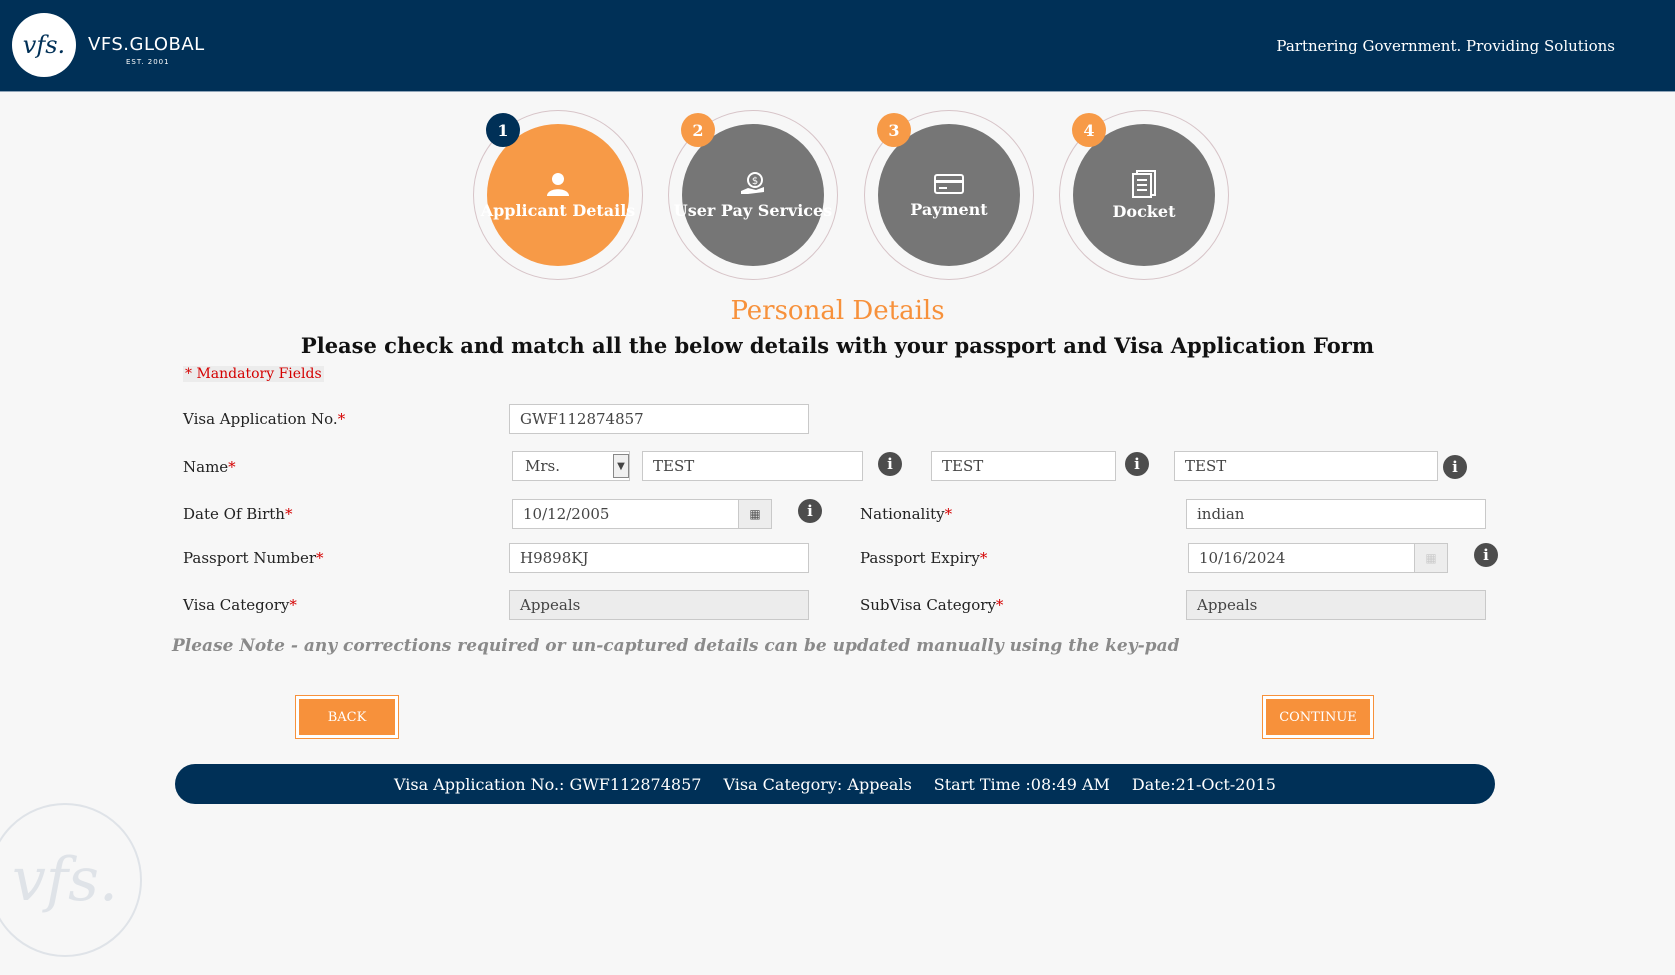  I want to click on step-number: 4, so click(1089, 130).